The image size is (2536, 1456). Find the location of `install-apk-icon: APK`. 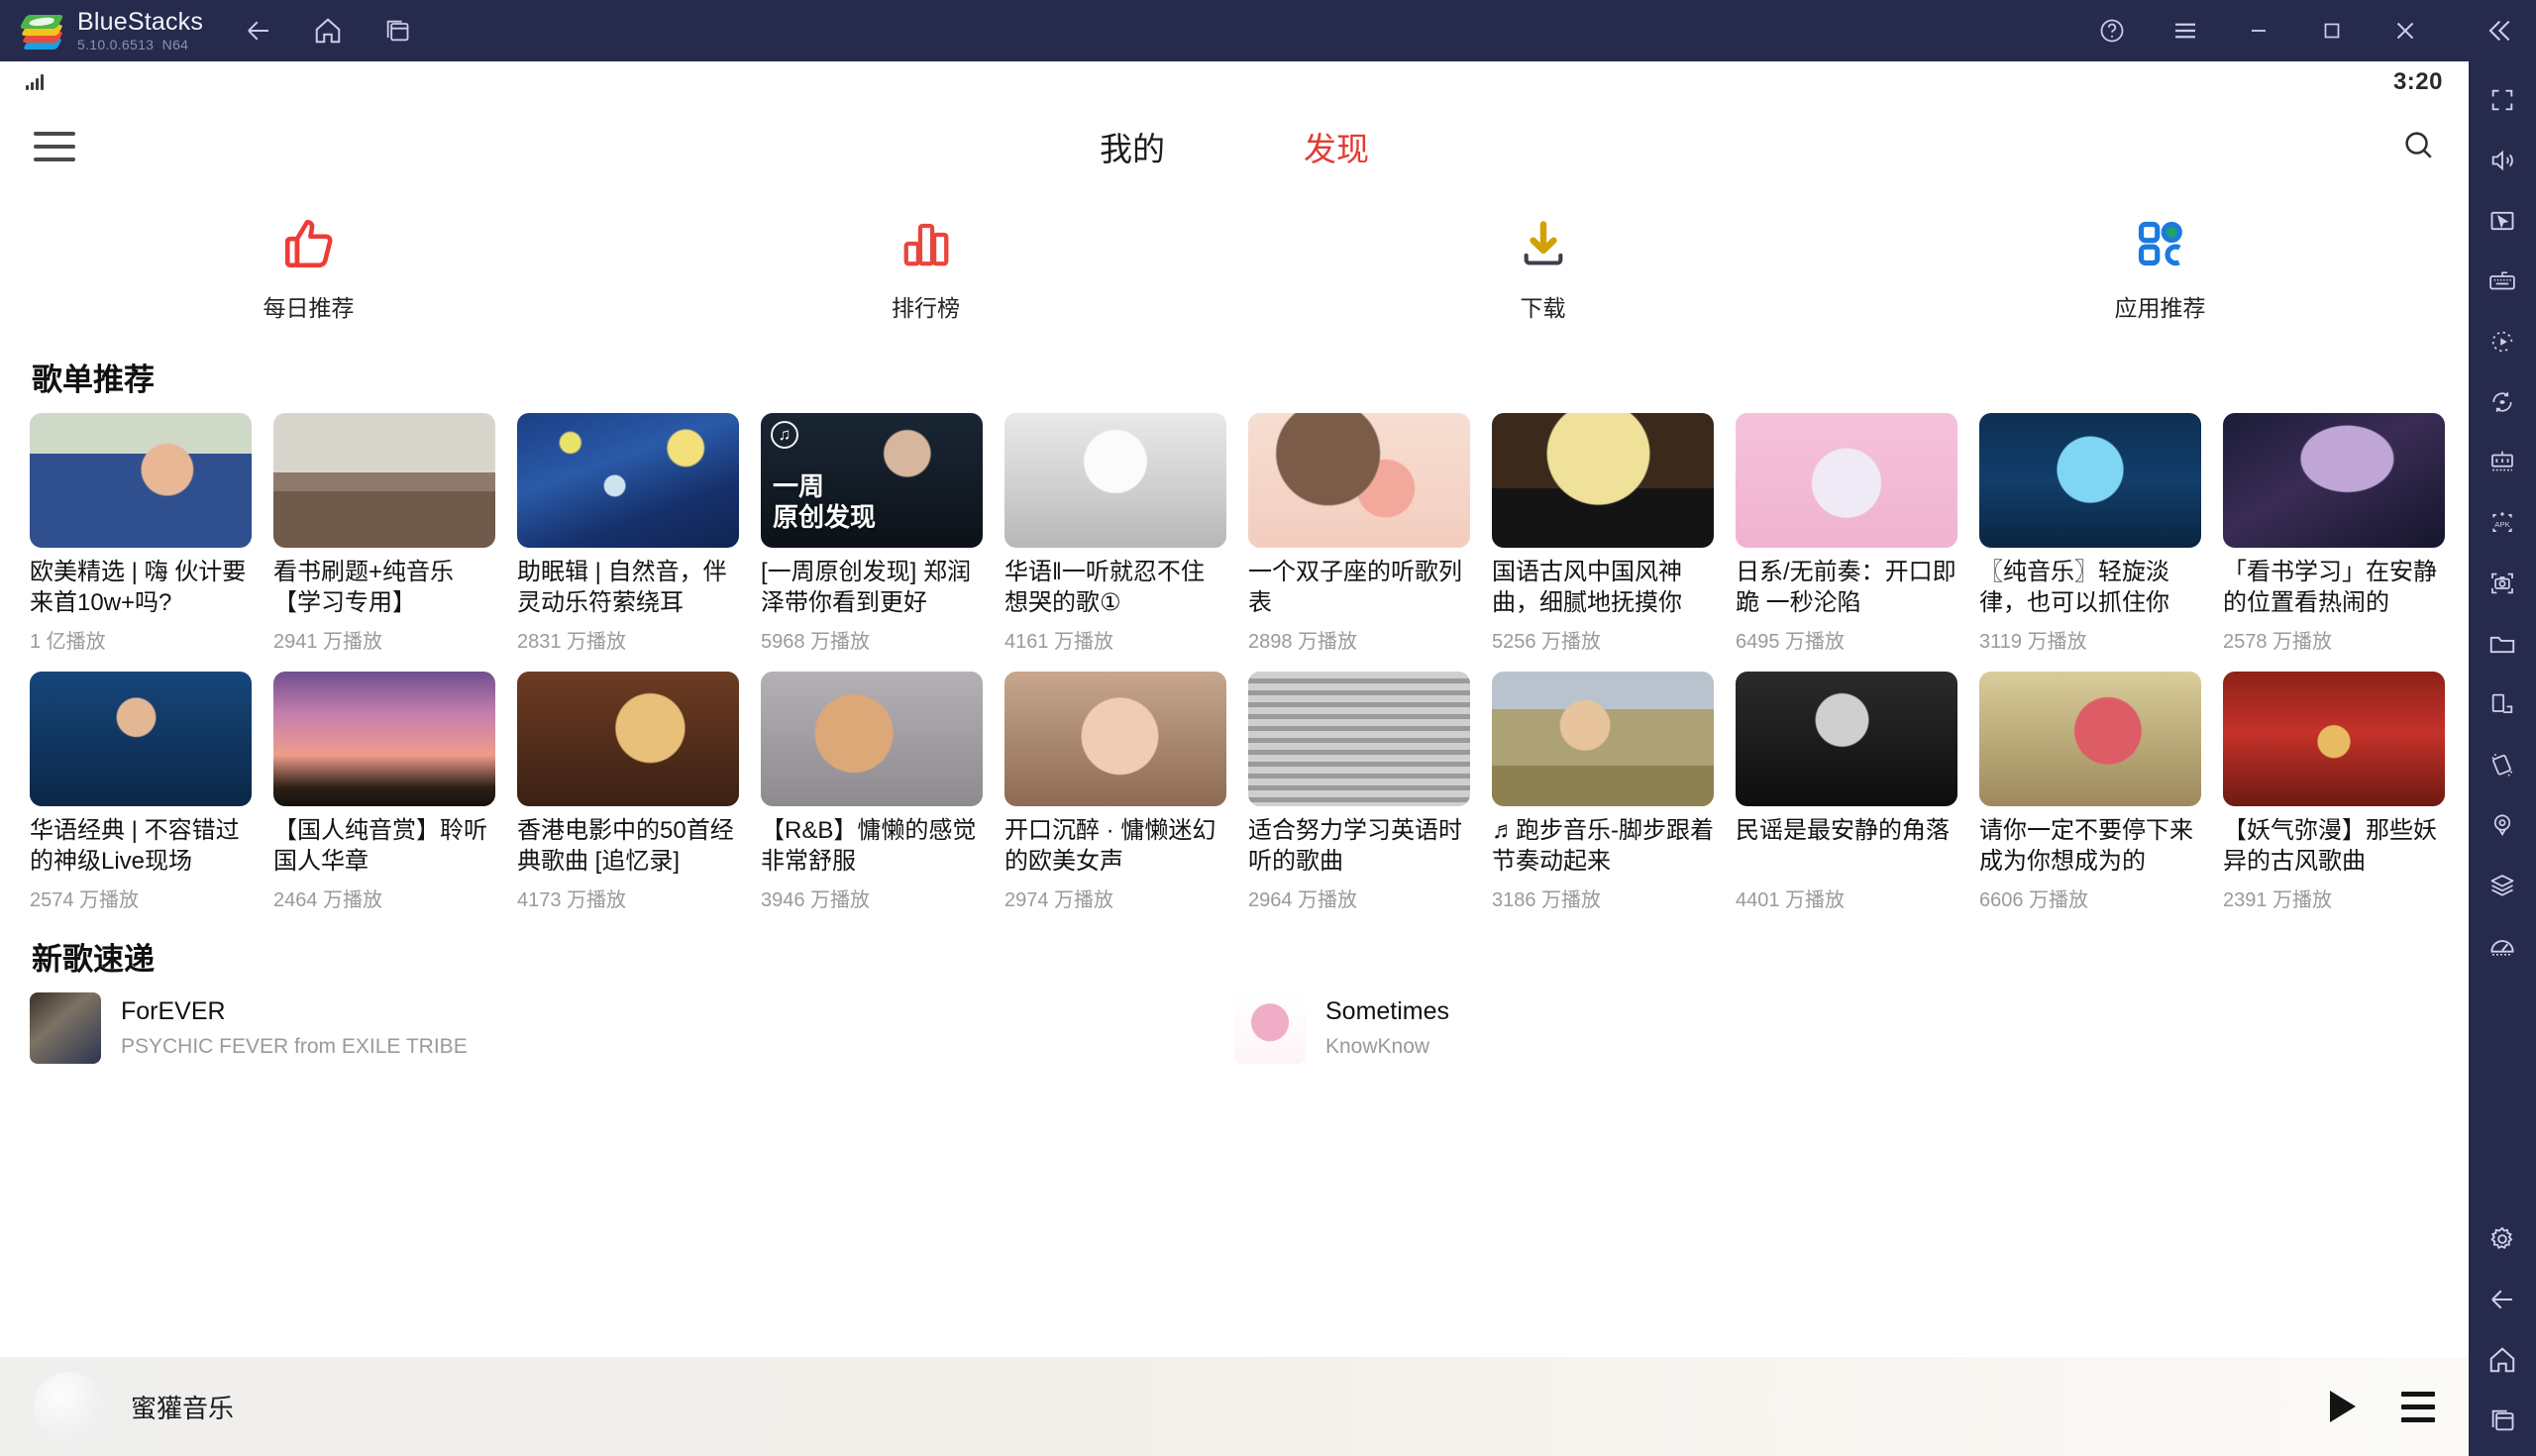

install-apk-icon: APK is located at coordinates (2502, 523).